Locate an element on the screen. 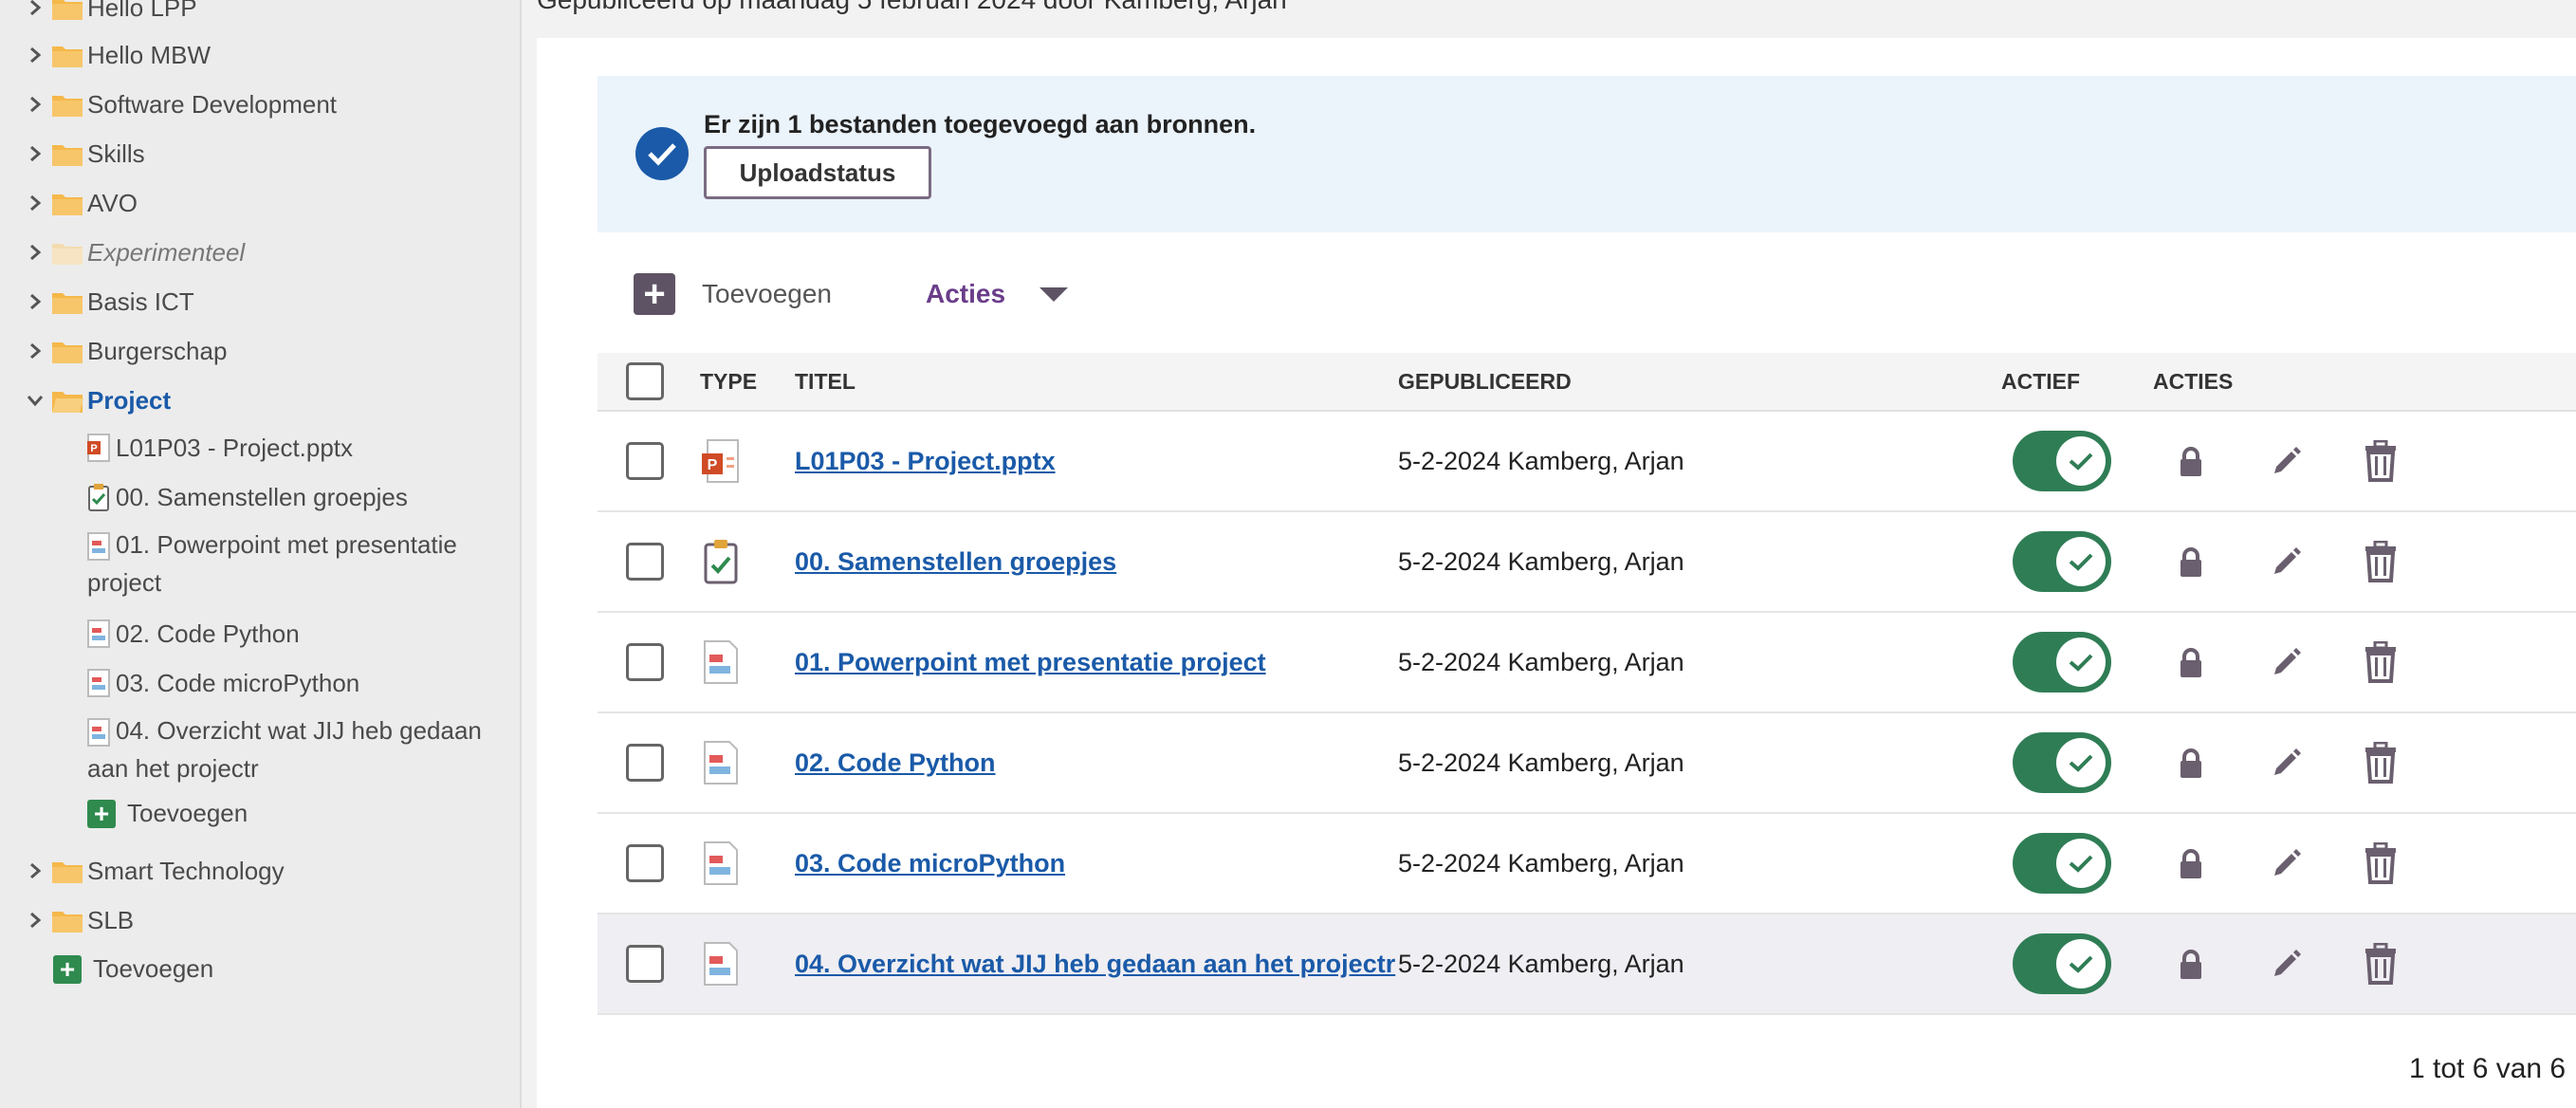 The height and width of the screenshot is (1108, 2576). uploadstatus-button: Uploadstatus is located at coordinates (817, 173).